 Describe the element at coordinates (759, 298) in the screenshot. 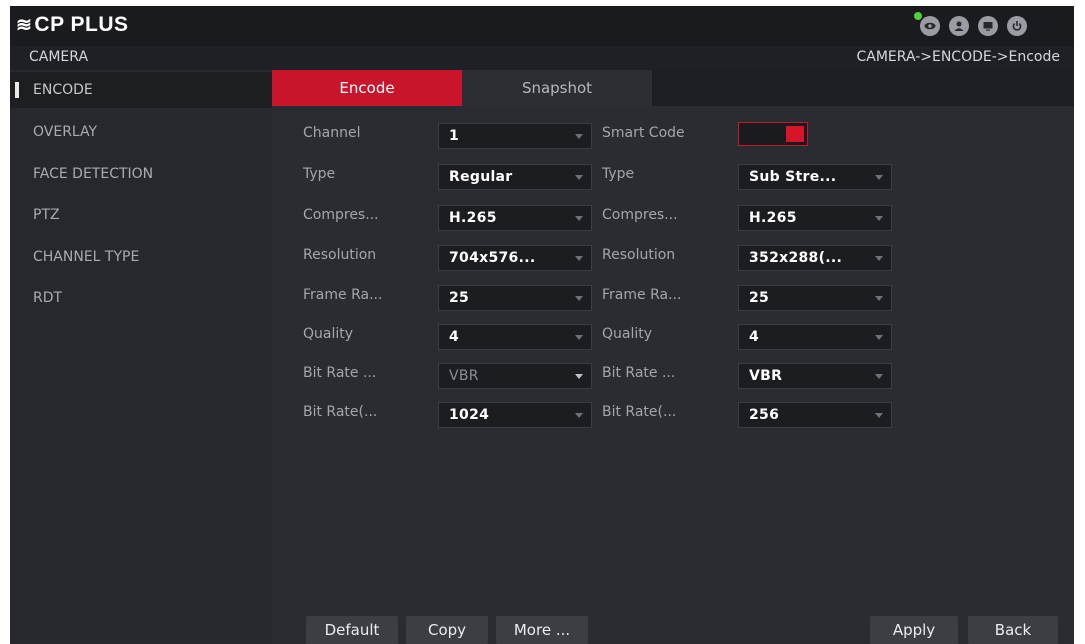

I see `sub-frame-rate-value: 25` at that location.